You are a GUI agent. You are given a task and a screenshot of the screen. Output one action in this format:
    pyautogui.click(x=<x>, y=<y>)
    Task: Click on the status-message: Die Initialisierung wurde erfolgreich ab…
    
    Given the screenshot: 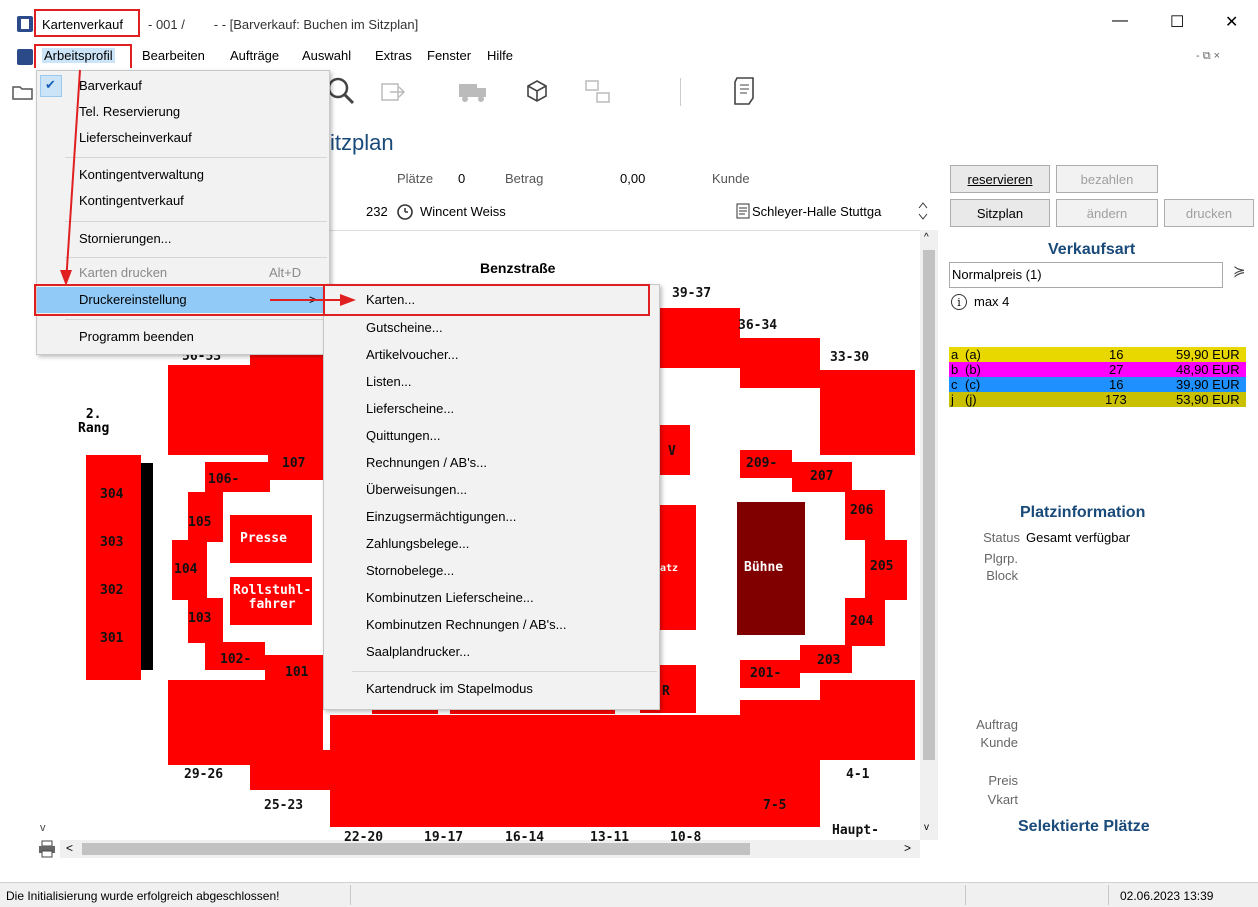 What is the action you would take?
    pyautogui.click(x=143, y=896)
    